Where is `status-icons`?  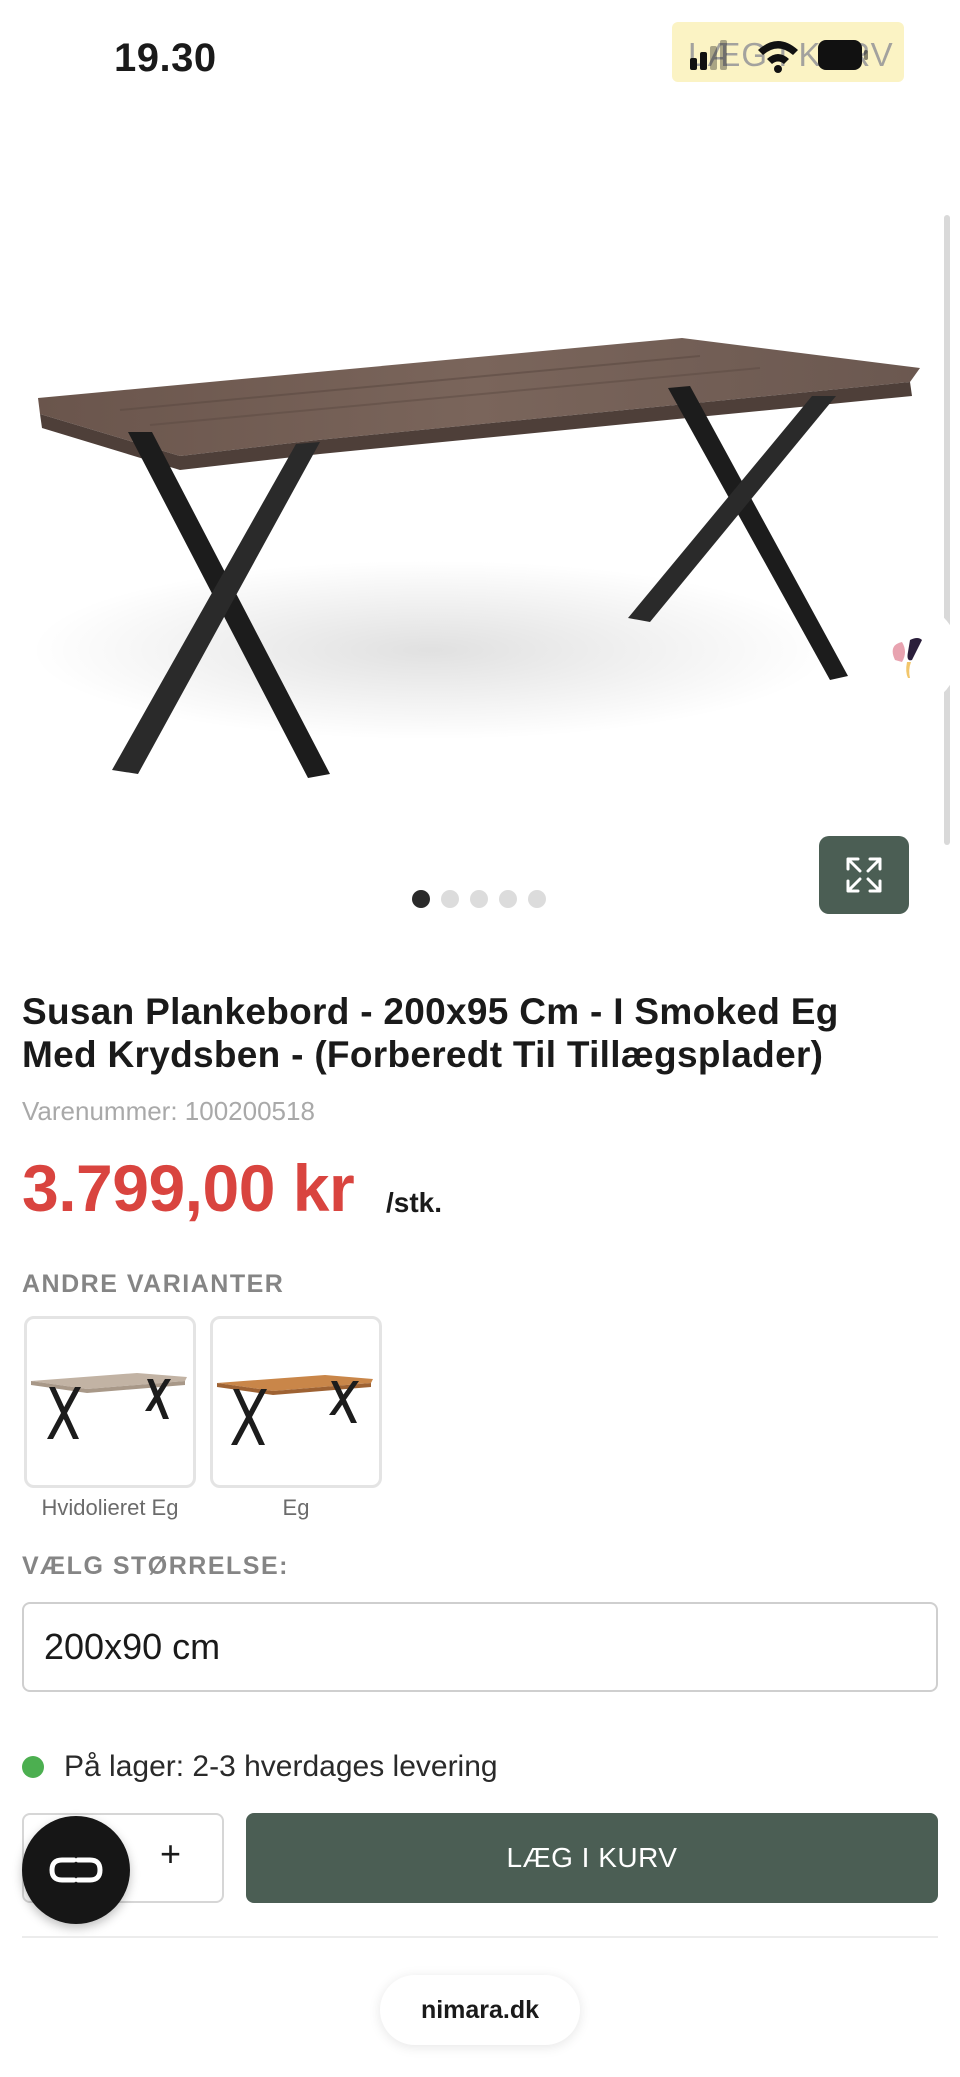
status-icons is located at coordinates (779, 56).